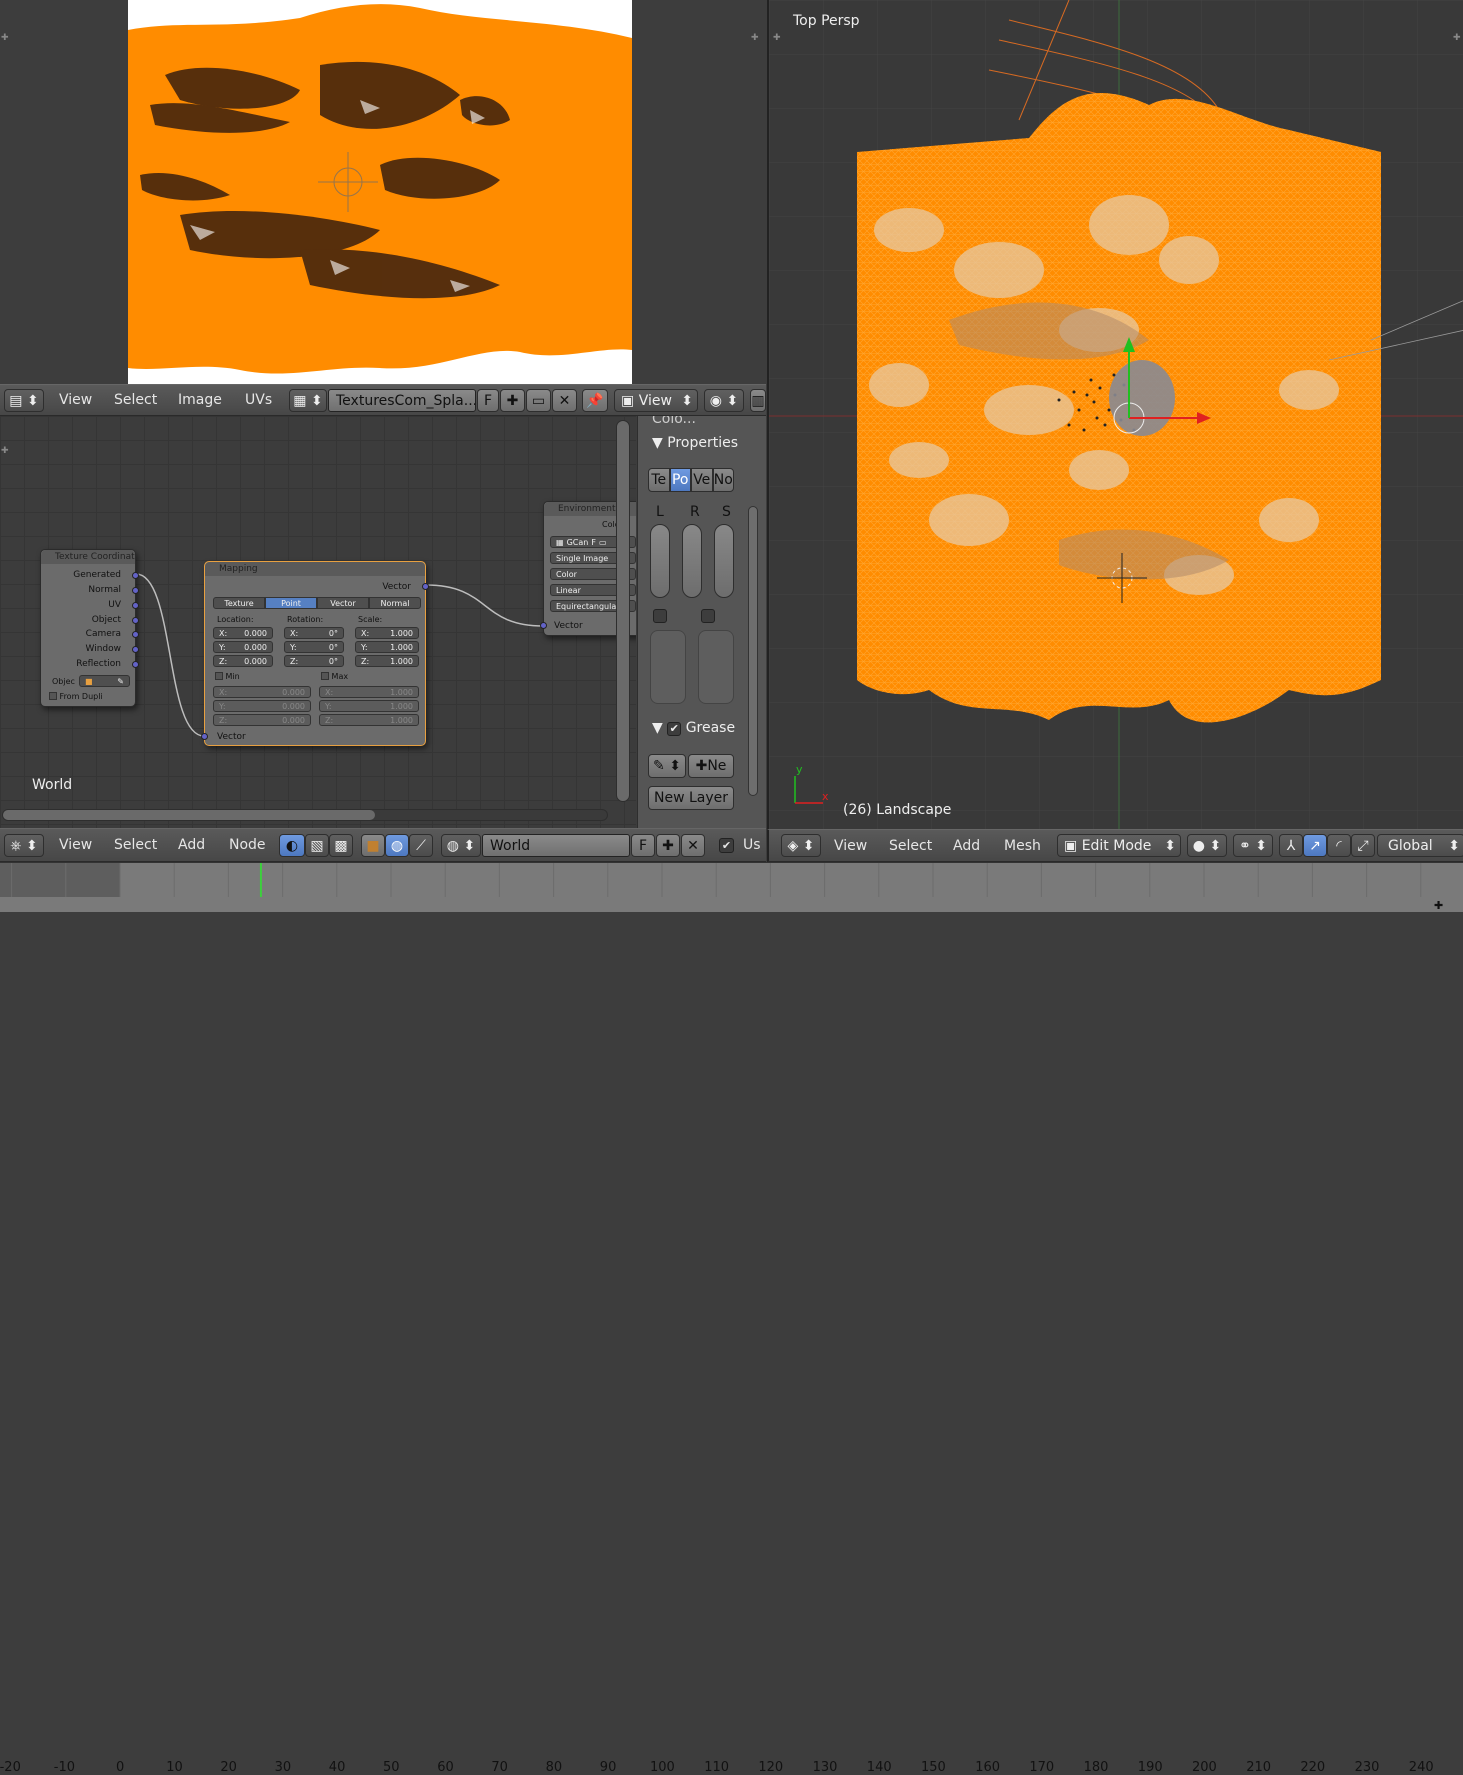 This screenshot has width=1463, height=1775. I want to click on editor-type-button: ▤ ⬍, so click(24, 400).